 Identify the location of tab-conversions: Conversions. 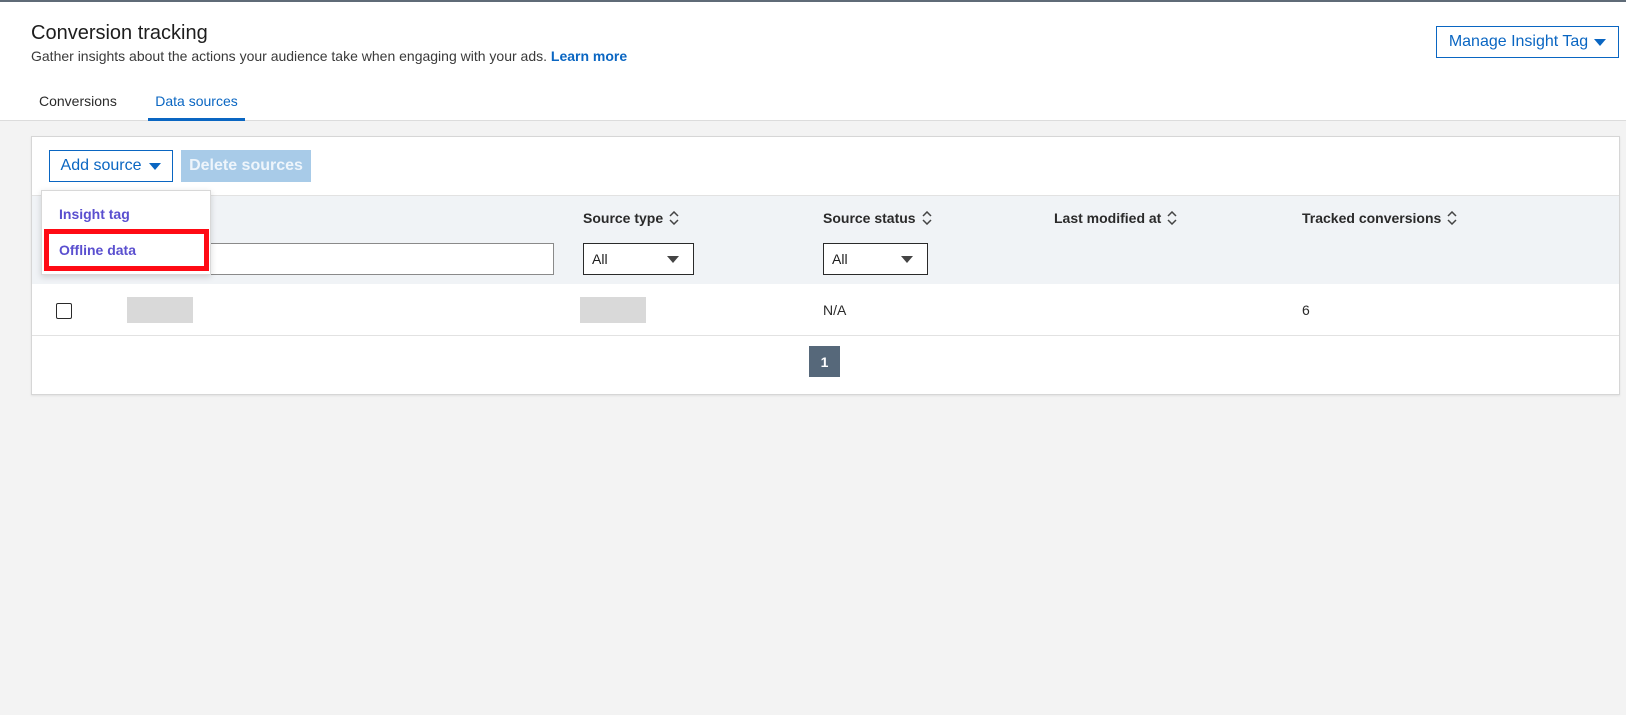
(78, 101).